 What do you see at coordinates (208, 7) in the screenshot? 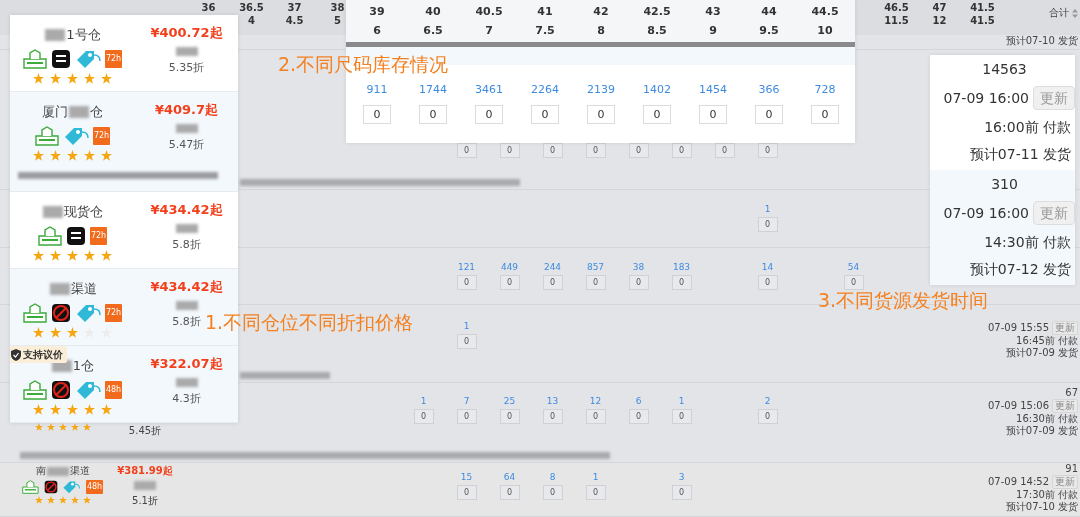
I see `size-label: 36` at bounding box center [208, 7].